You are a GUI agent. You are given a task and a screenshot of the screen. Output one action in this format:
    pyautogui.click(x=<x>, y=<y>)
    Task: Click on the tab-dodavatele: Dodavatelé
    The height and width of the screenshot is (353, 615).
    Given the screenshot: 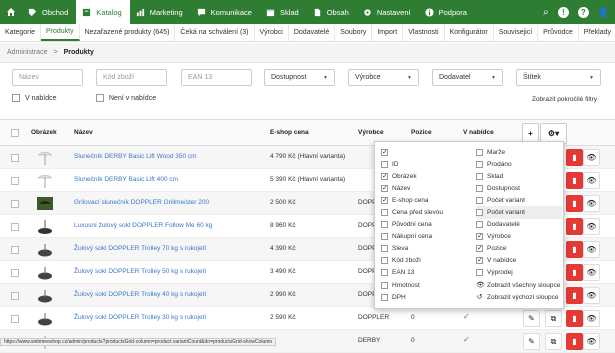 What is the action you would take?
    pyautogui.click(x=312, y=32)
    